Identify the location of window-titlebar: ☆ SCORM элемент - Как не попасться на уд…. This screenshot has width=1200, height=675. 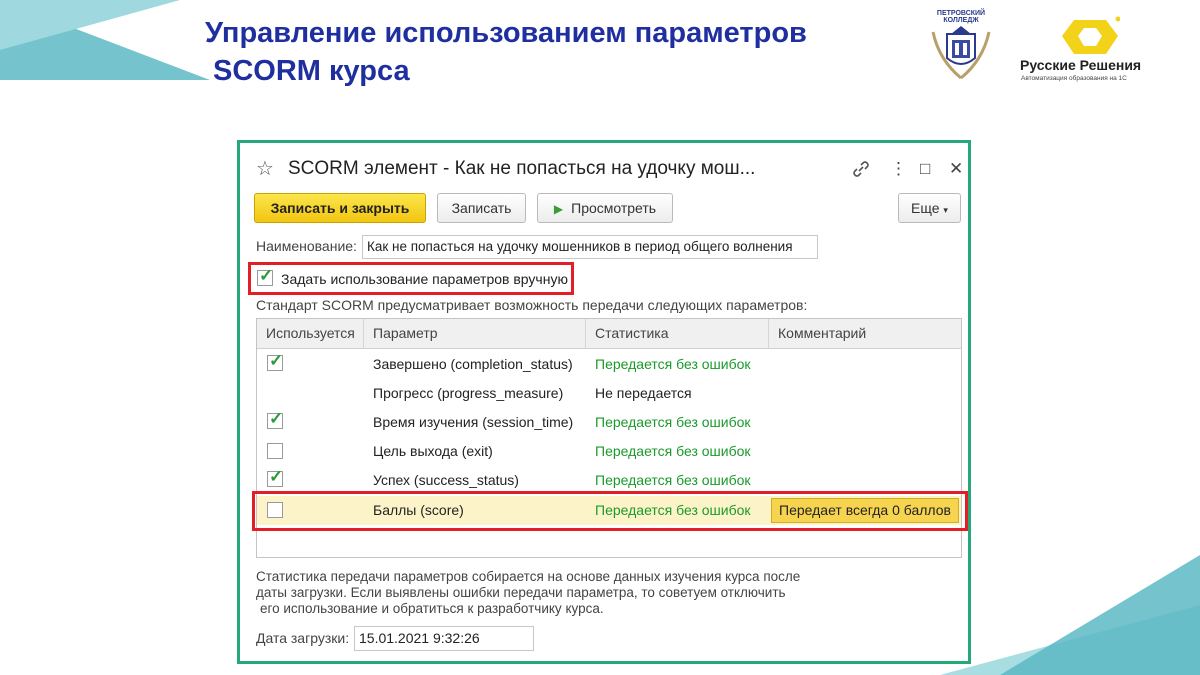
(609, 169).